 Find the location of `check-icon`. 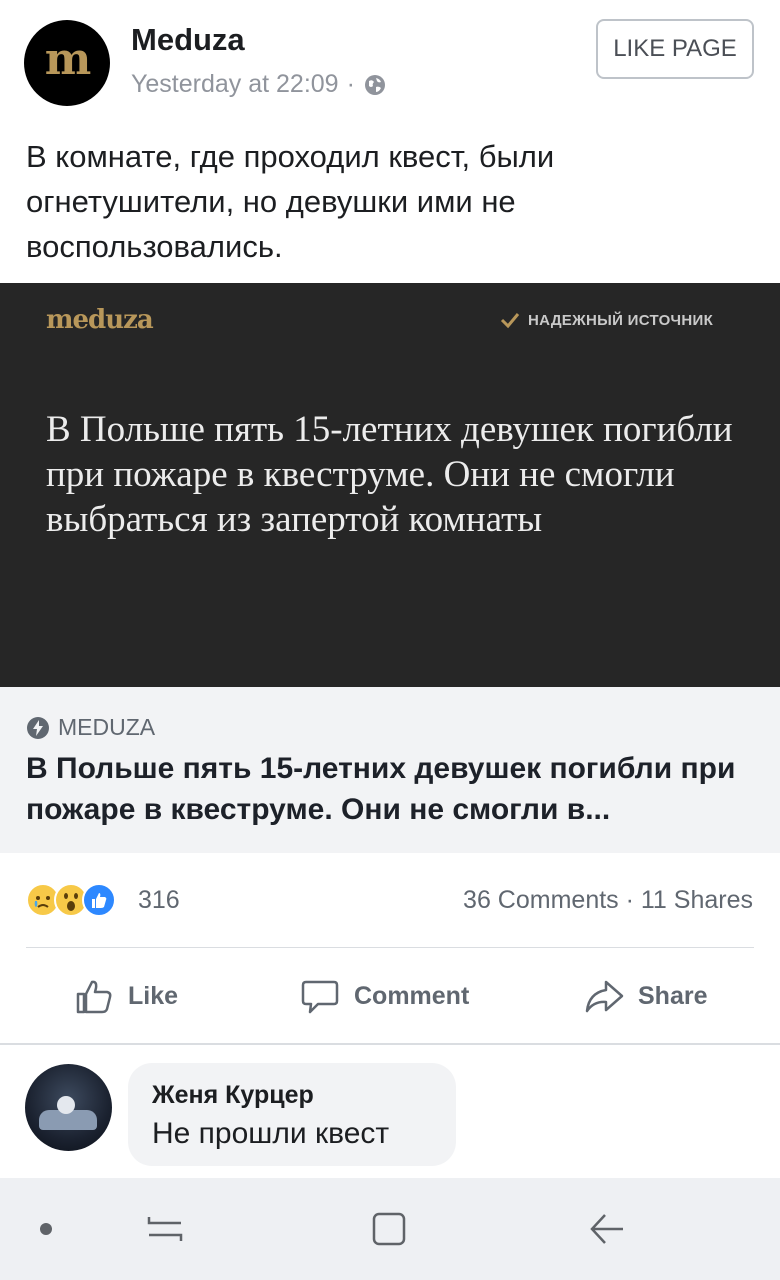

check-icon is located at coordinates (510, 321).